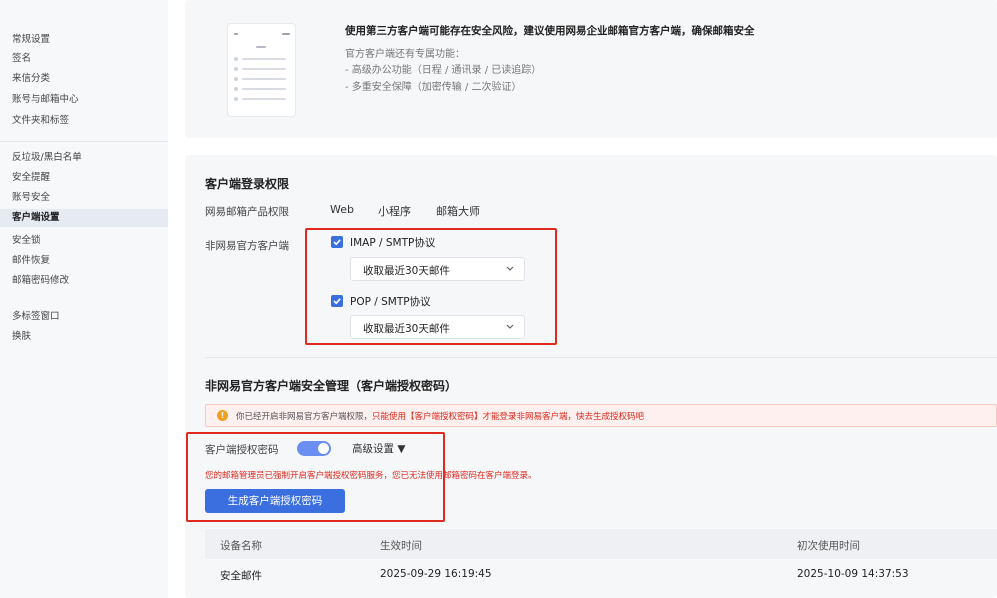 The image size is (997, 598). I want to click on generate-auth-password-button: 生成客户端授权密码, so click(275, 501).